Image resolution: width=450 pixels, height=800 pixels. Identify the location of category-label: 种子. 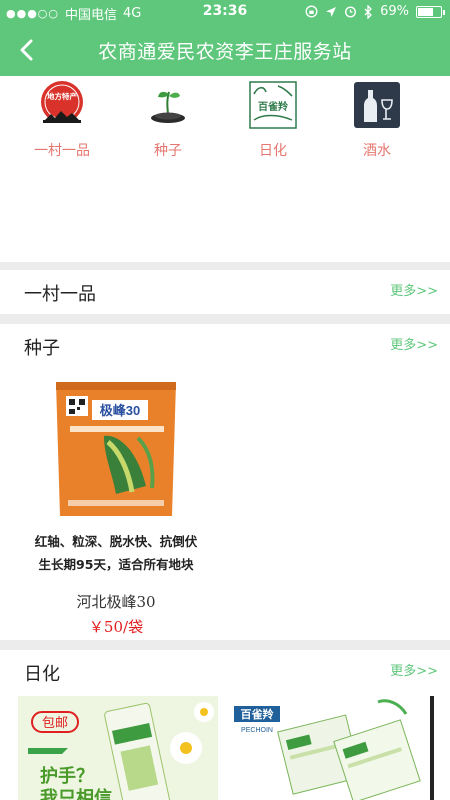
(168, 151).